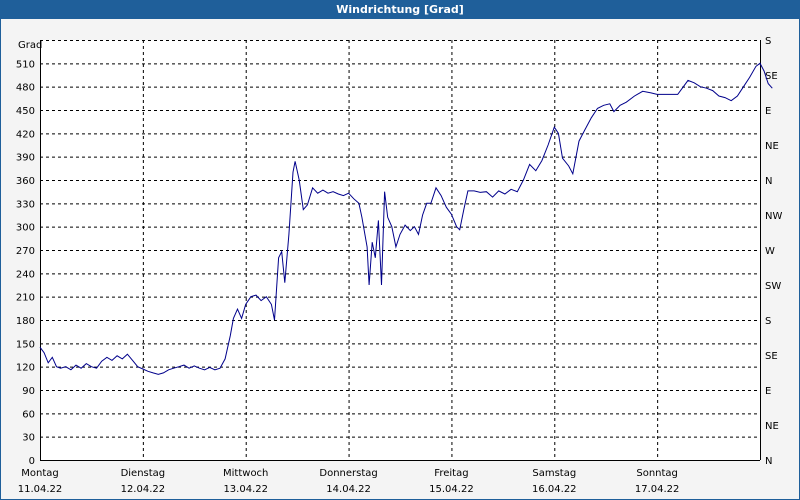  Describe the element at coordinates (657, 489) in the screenshot. I see `x-tick-date: 17.04.22` at that location.